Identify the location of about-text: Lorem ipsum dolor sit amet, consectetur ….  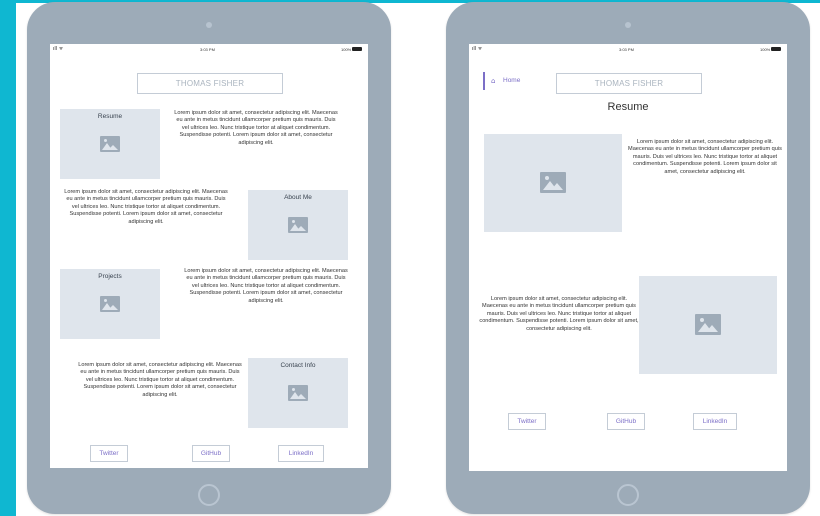
(146, 207).